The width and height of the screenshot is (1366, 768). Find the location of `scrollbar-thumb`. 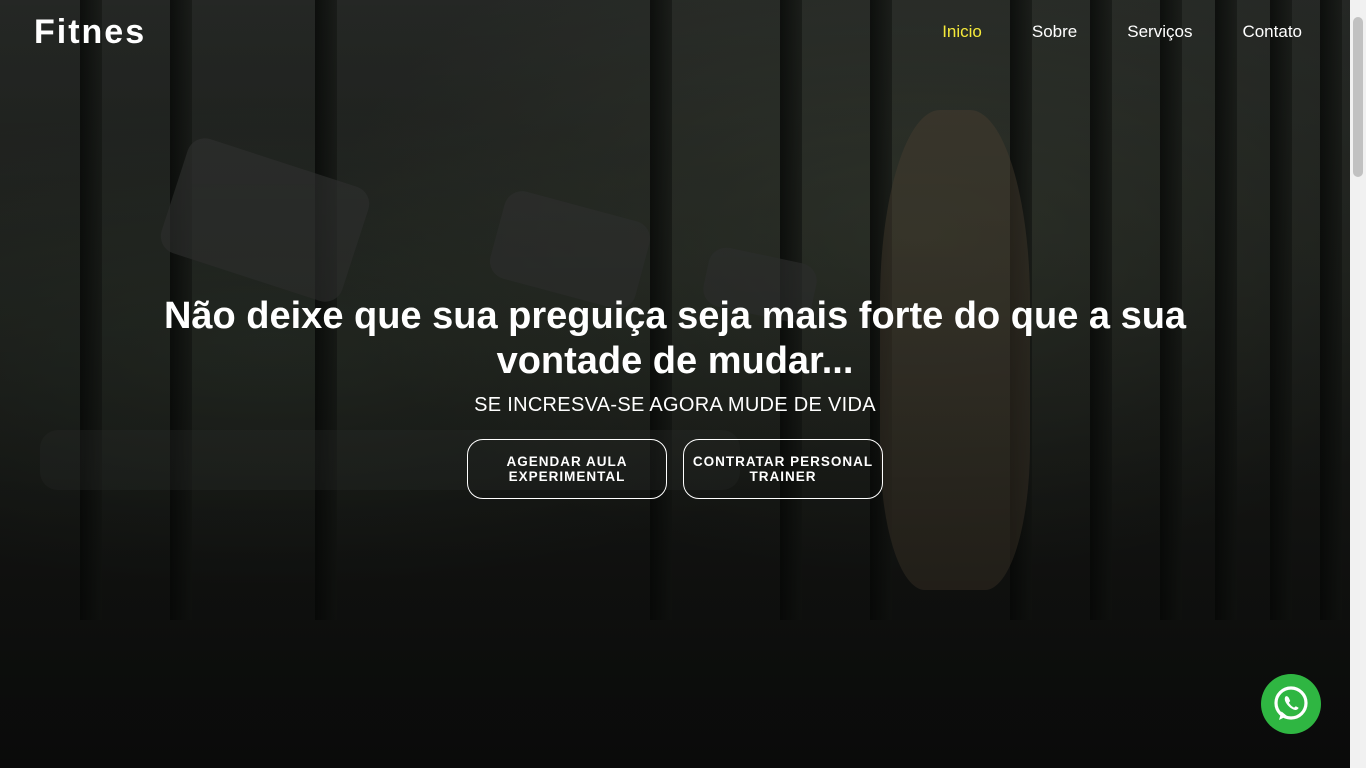

scrollbar-thumb is located at coordinates (1358, 97).